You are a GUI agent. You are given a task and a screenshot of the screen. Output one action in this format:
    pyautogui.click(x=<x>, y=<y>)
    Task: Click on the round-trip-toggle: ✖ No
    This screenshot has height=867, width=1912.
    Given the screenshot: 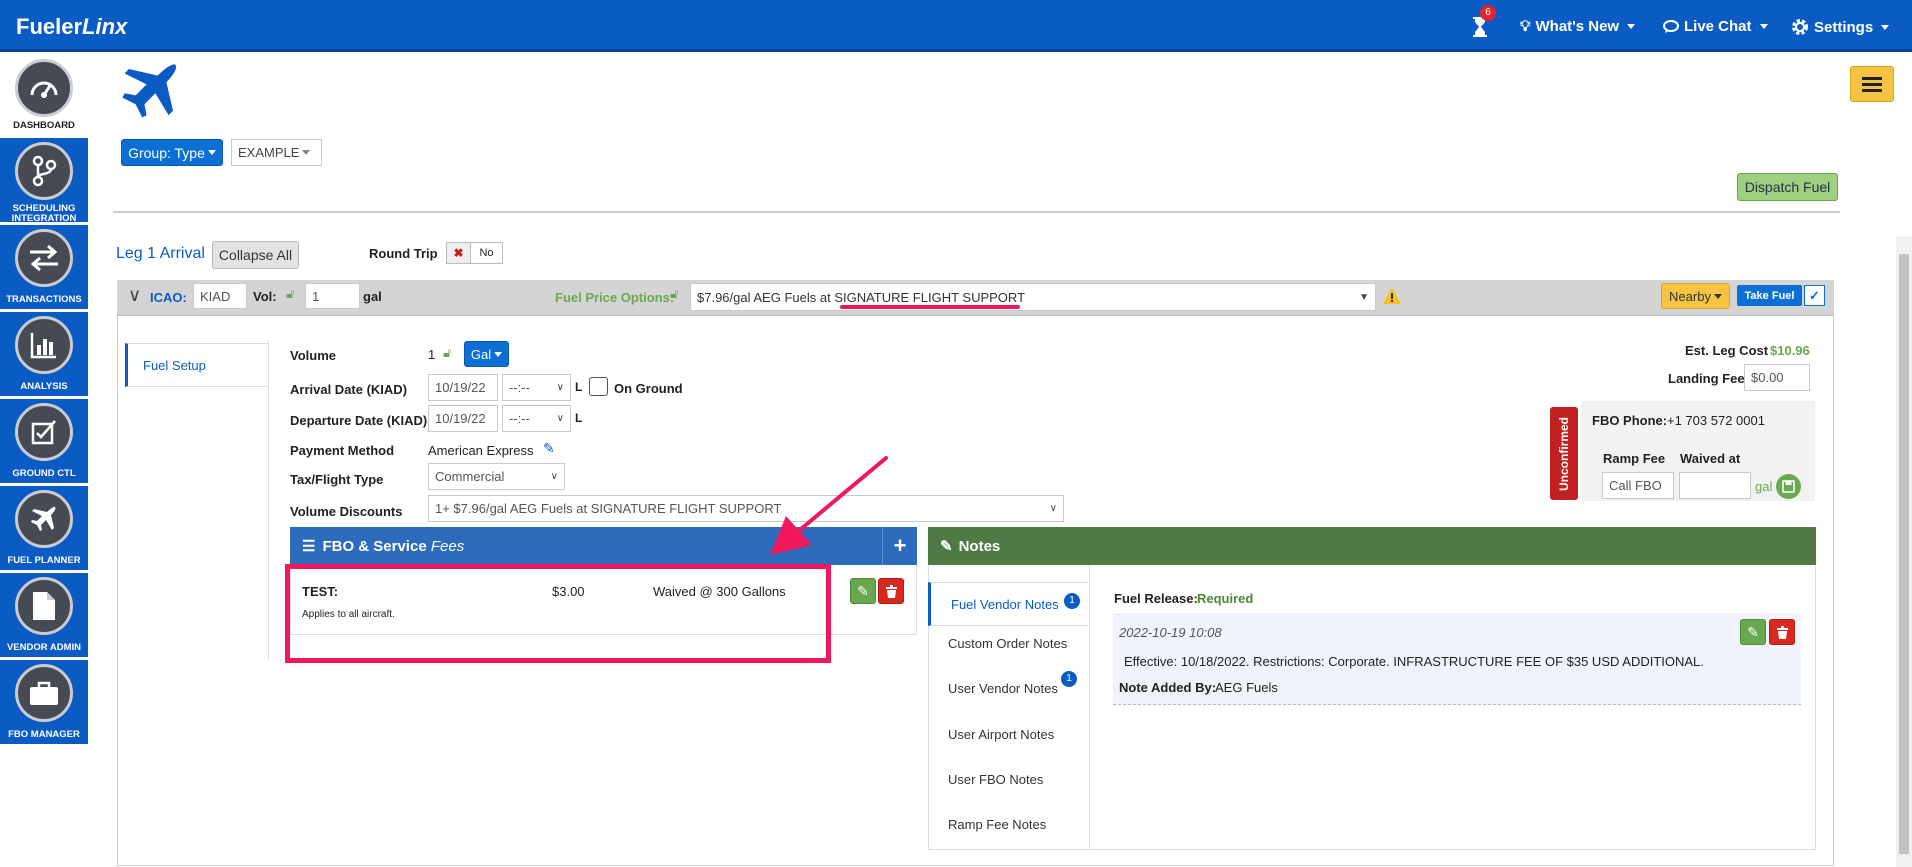 What is the action you would take?
    pyautogui.click(x=474, y=253)
    